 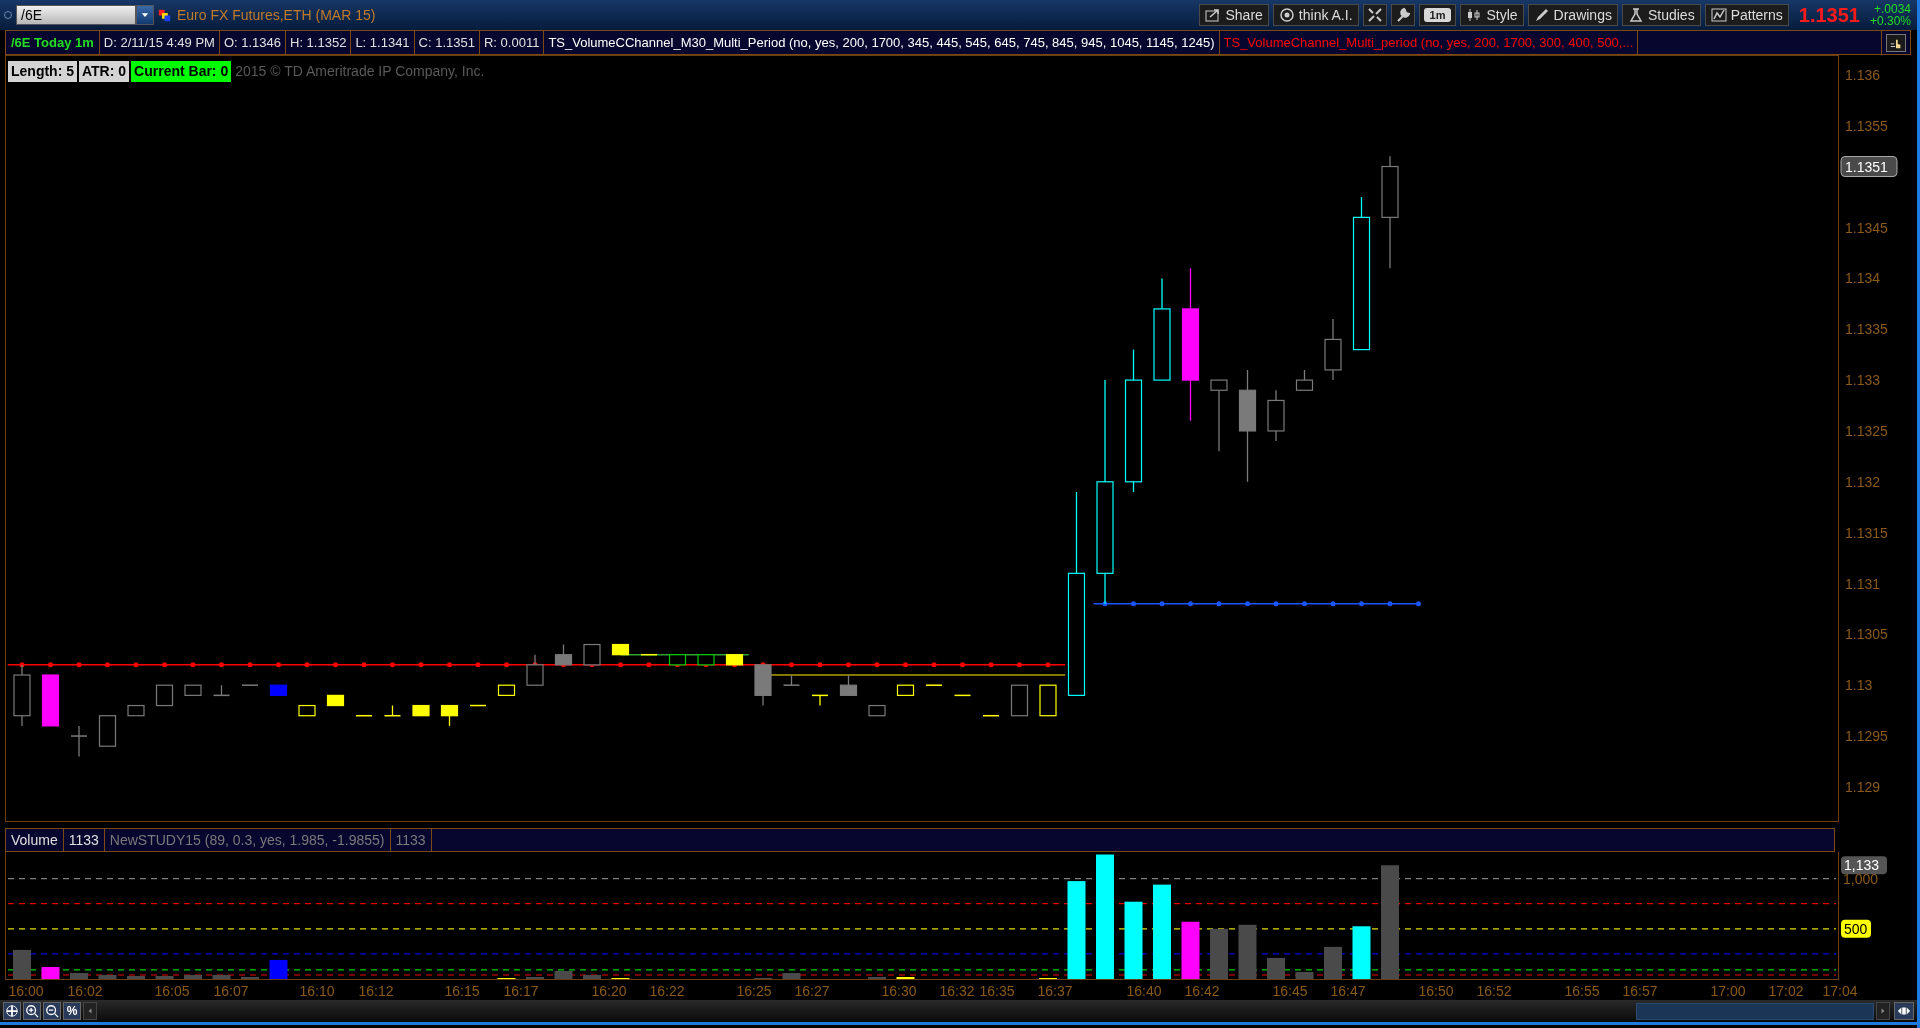 What do you see at coordinates (1348, 991) in the screenshot?
I see `time-axis-label: 16:47` at bounding box center [1348, 991].